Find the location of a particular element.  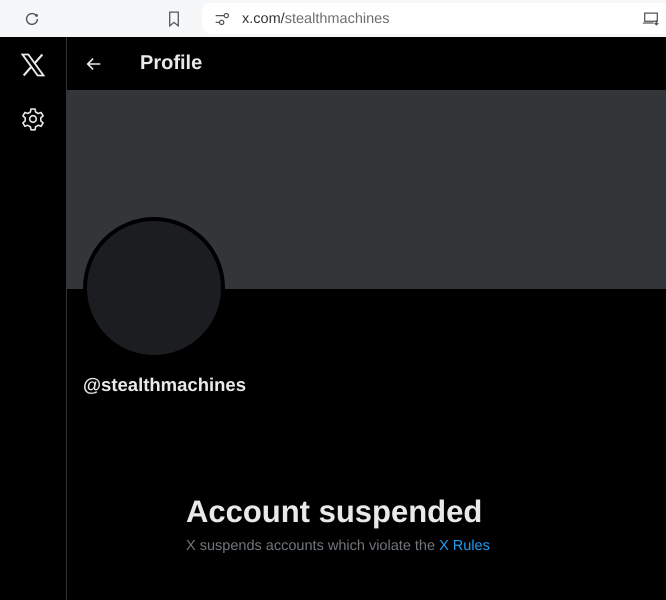

tune-icon is located at coordinates (222, 19).